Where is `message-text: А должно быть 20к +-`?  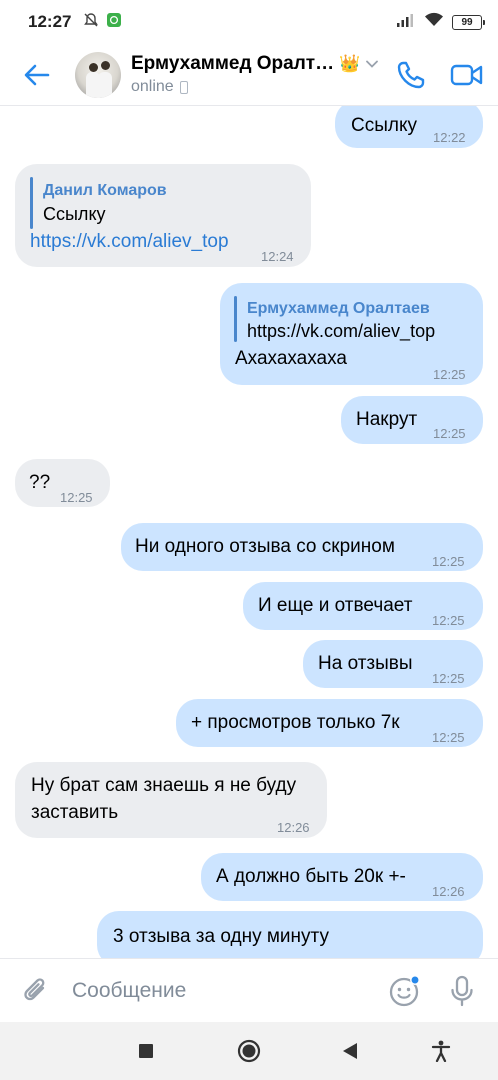 message-text: А должно быть 20к +- is located at coordinates (311, 876).